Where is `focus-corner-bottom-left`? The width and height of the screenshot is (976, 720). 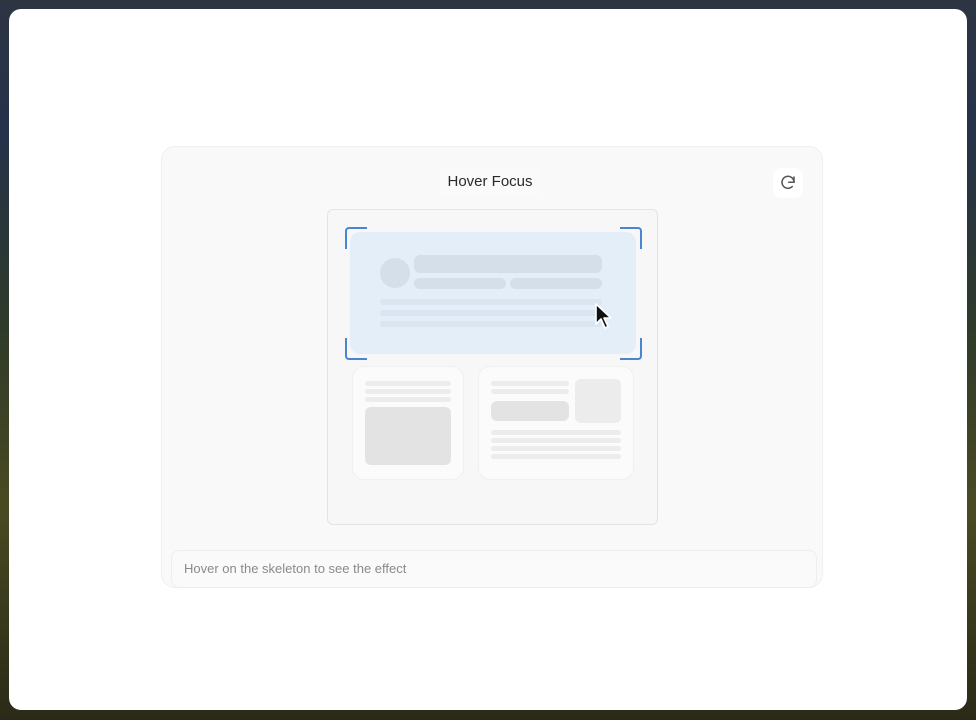 focus-corner-bottom-left is located at coordinates (356, 349).